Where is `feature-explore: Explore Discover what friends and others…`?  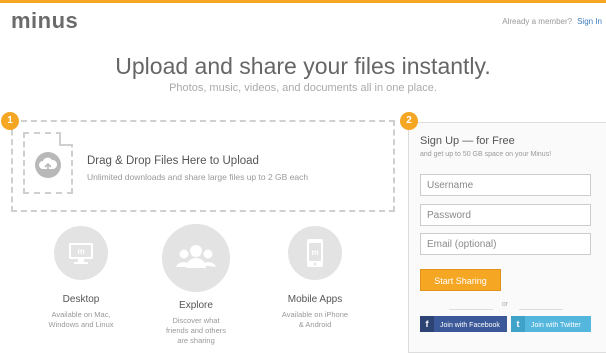 feature-explore: Explore Discover what friends and others… is located at coordinates (196, 285).